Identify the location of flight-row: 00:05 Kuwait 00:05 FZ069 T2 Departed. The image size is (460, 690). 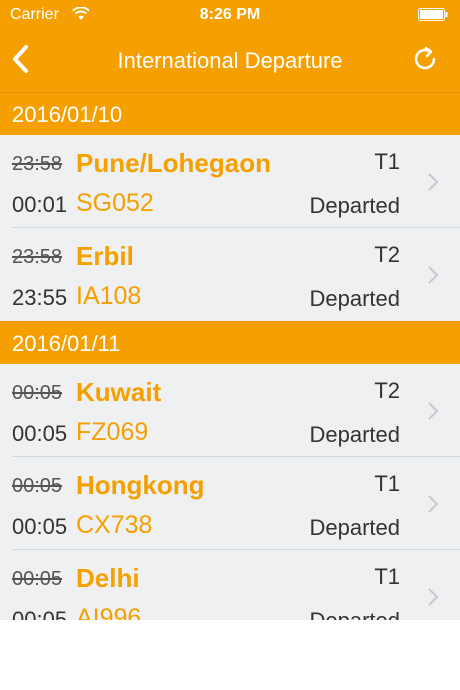
(230, 410).